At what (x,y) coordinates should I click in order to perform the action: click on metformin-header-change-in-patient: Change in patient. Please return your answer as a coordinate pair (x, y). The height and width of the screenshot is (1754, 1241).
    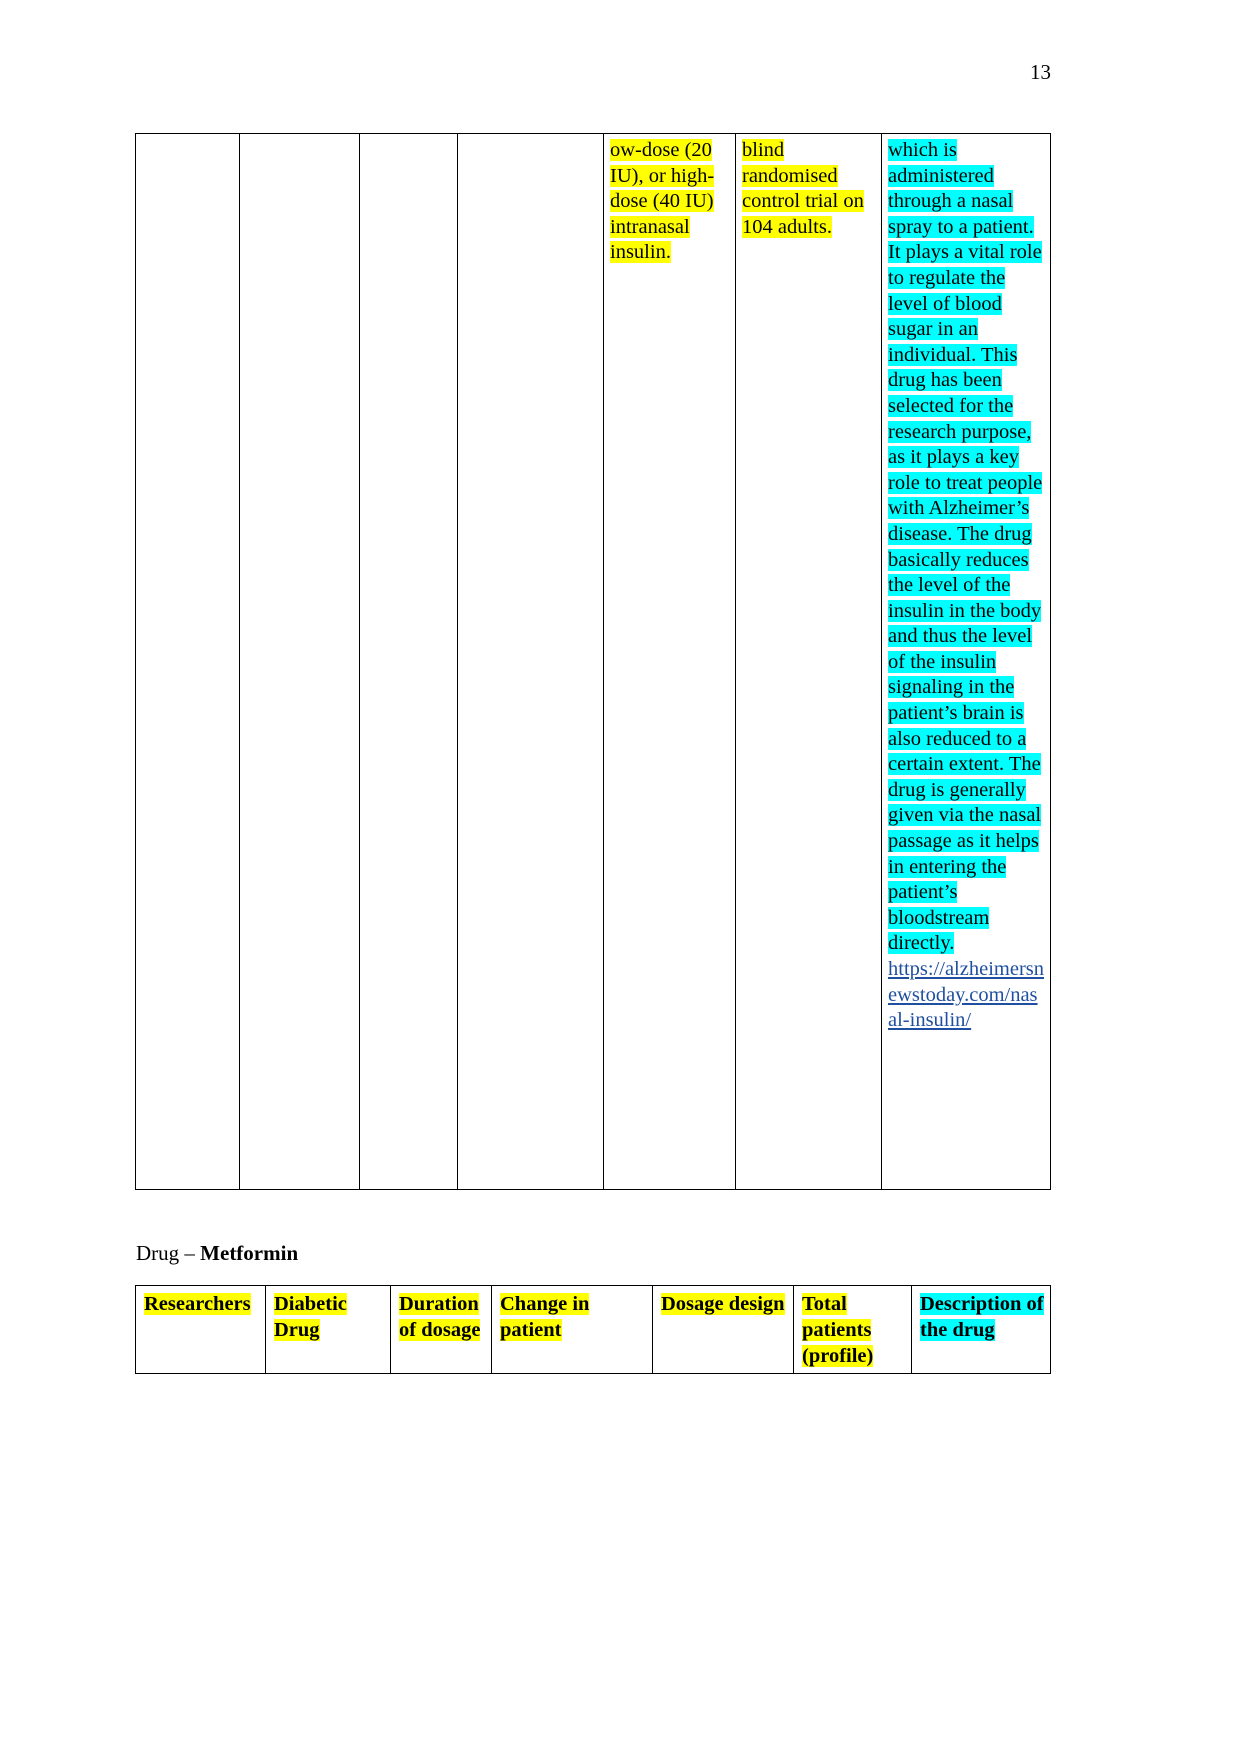
    Looking at the image, I should click on (572, 1329).